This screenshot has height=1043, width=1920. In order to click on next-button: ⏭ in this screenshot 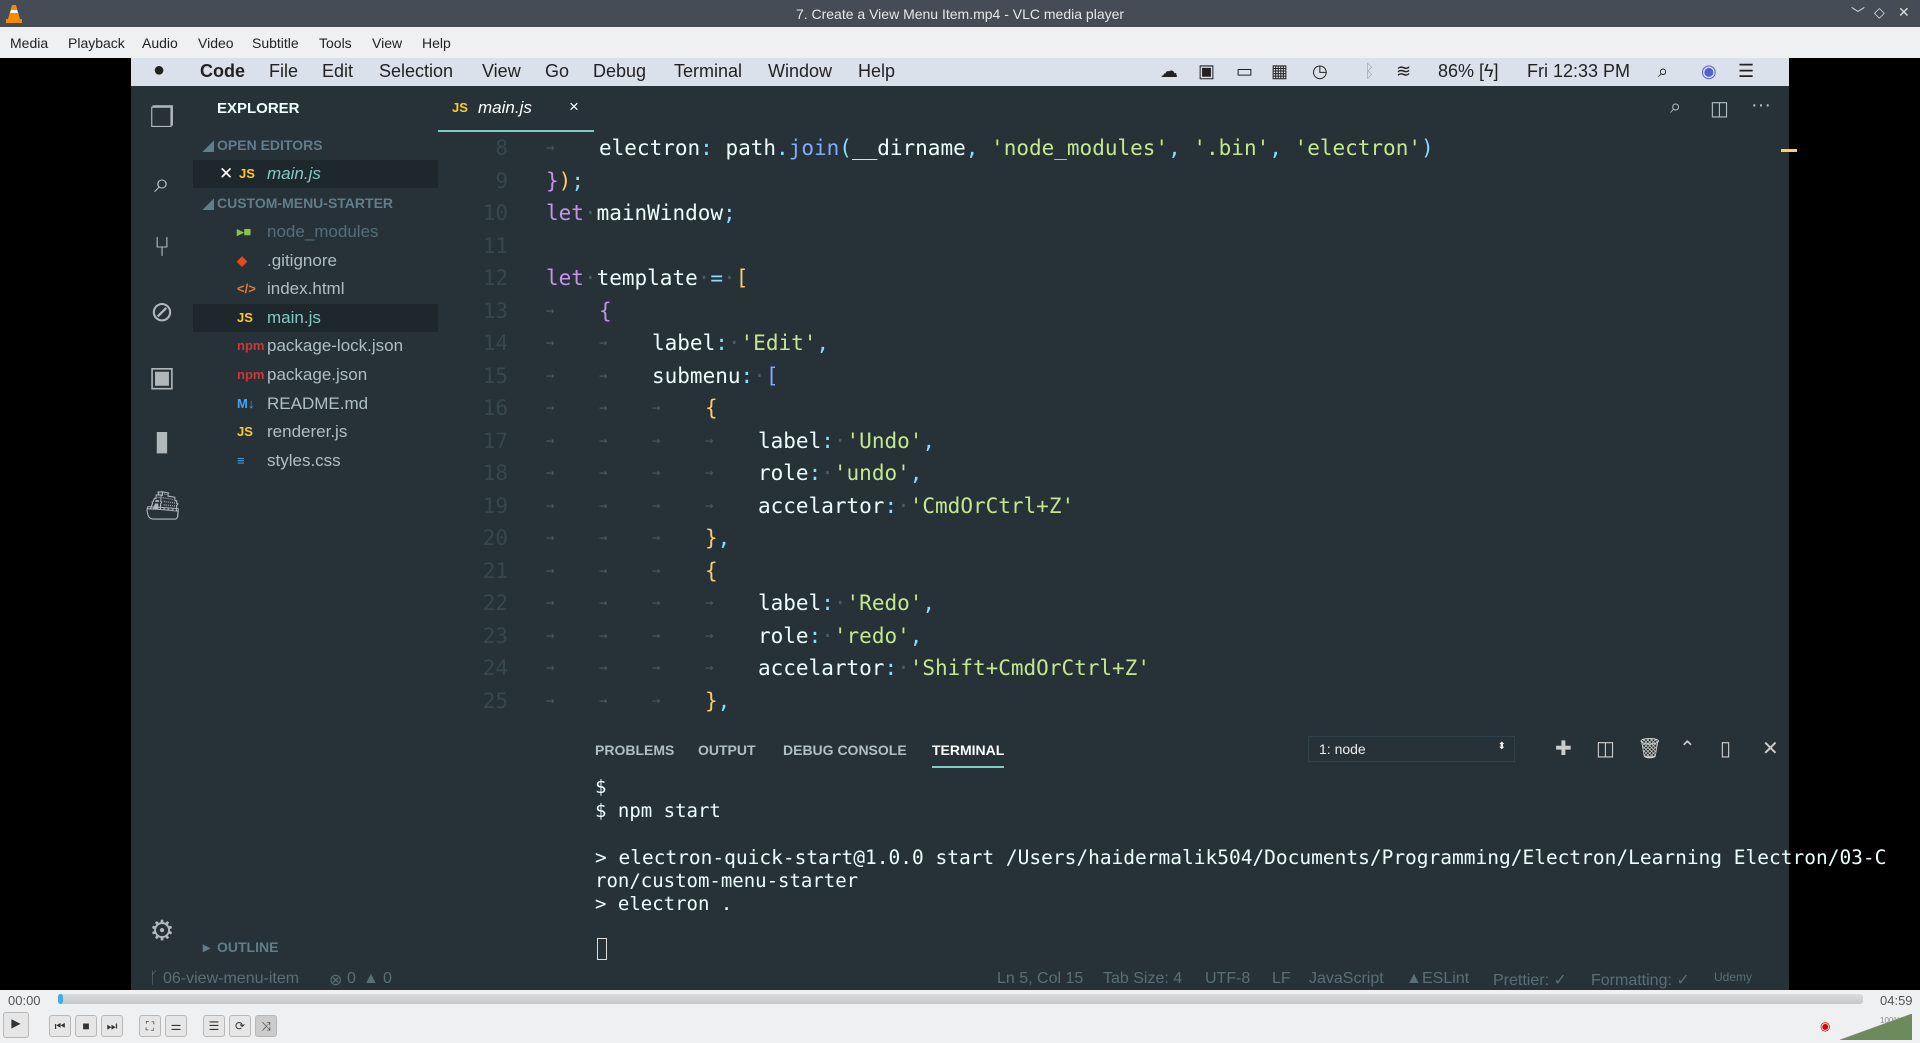, I will do `click(112, 1026)`.